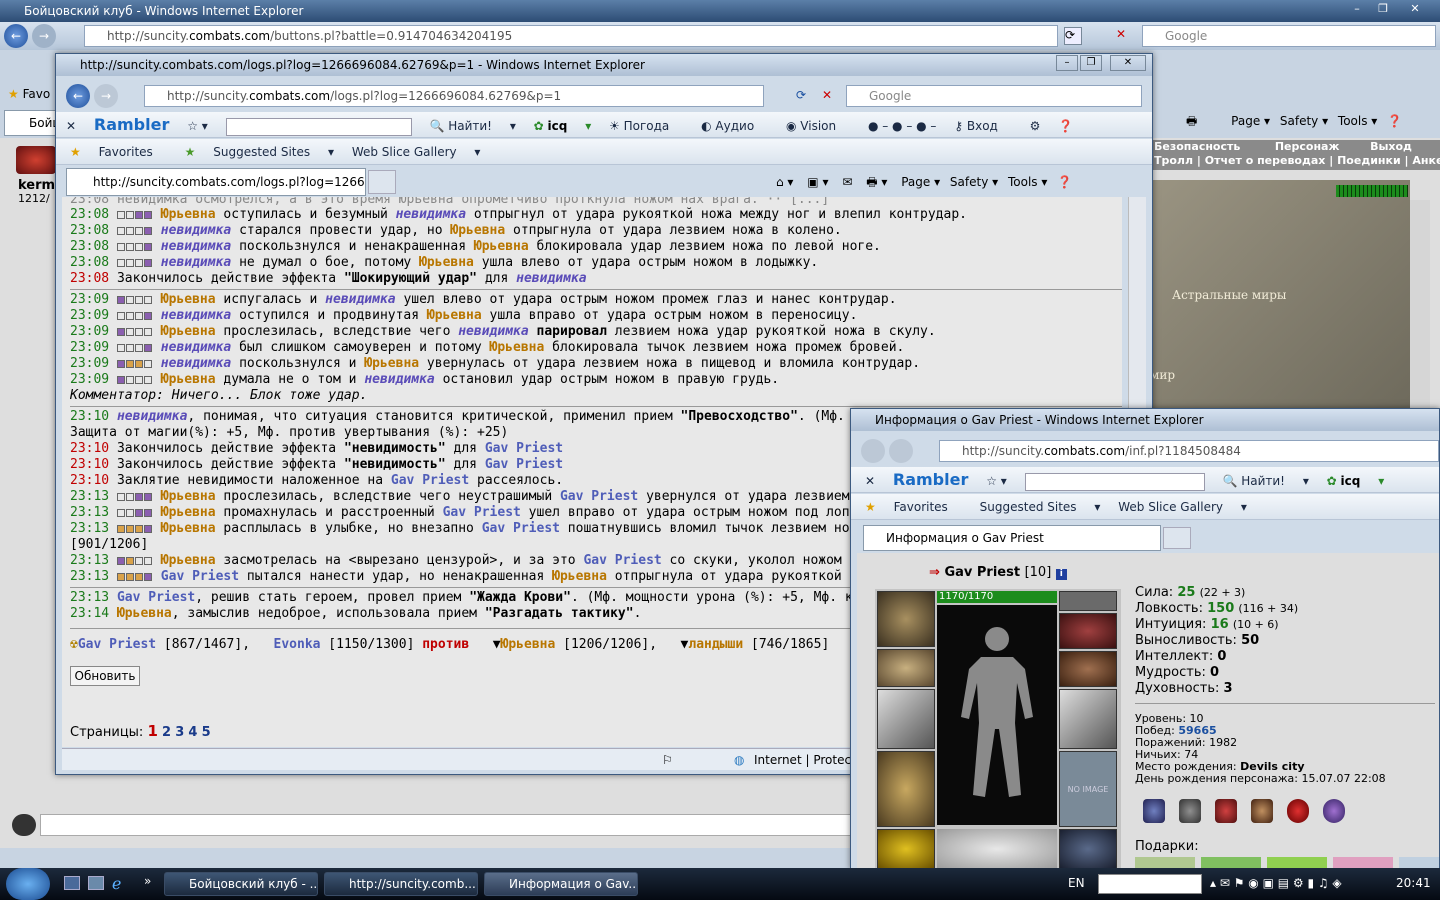  What do you see at coordinates (105, 676) in the screenshot?
I see `refresh-button: Обновить` at bounding box center [105, 676].